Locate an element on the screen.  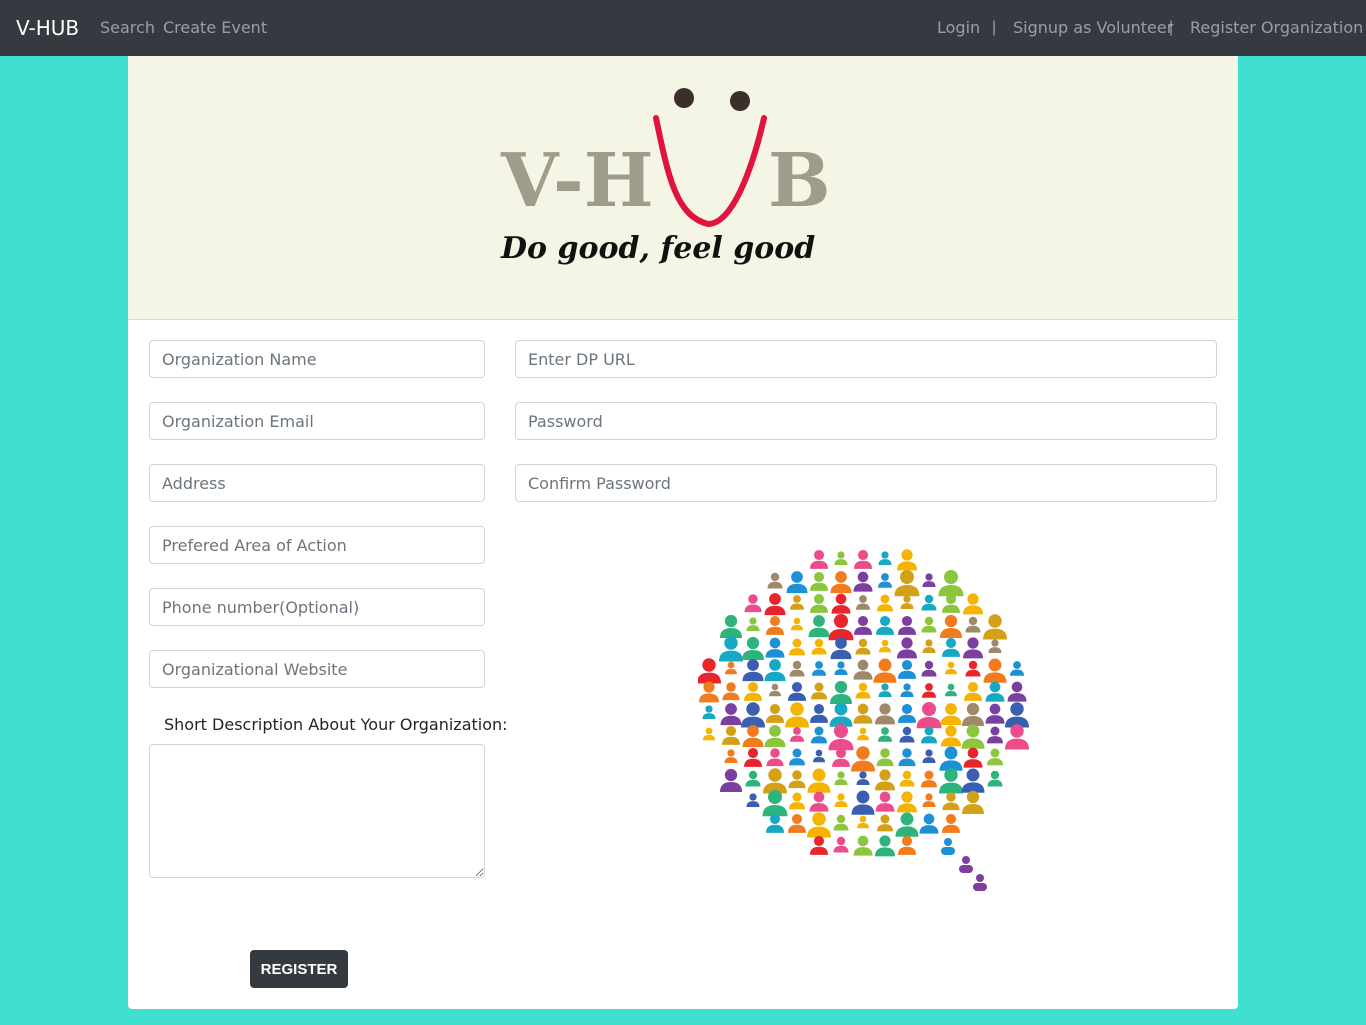
phone-number-input is located at coordinates (317, 607).